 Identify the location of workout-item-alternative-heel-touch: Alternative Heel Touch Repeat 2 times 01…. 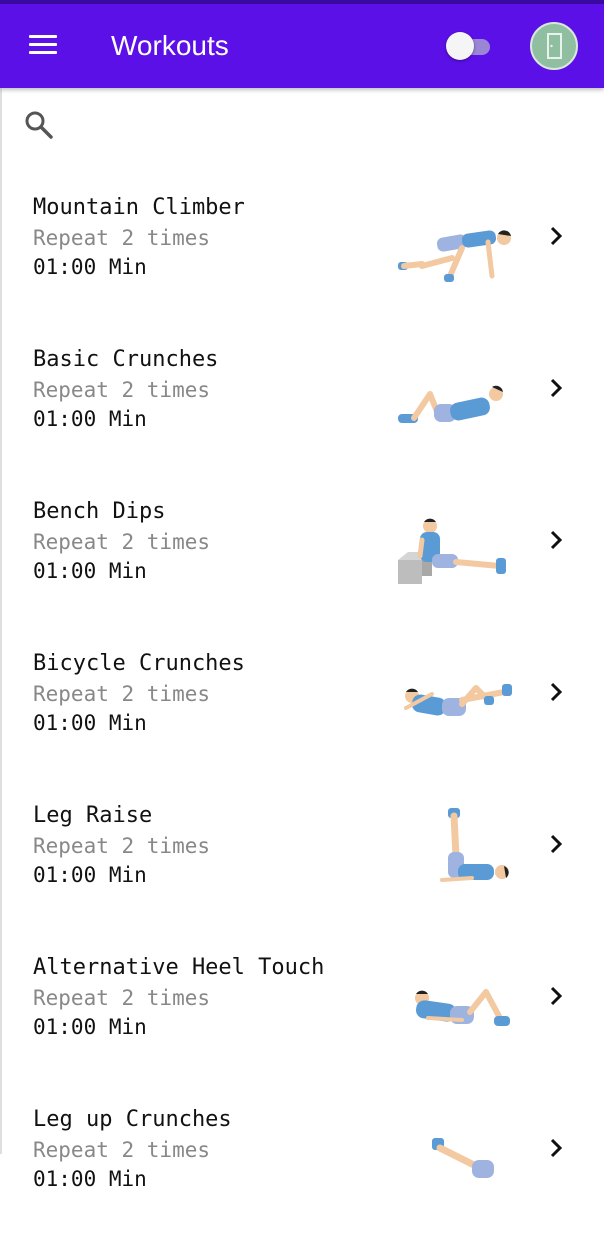
(302, 1012).